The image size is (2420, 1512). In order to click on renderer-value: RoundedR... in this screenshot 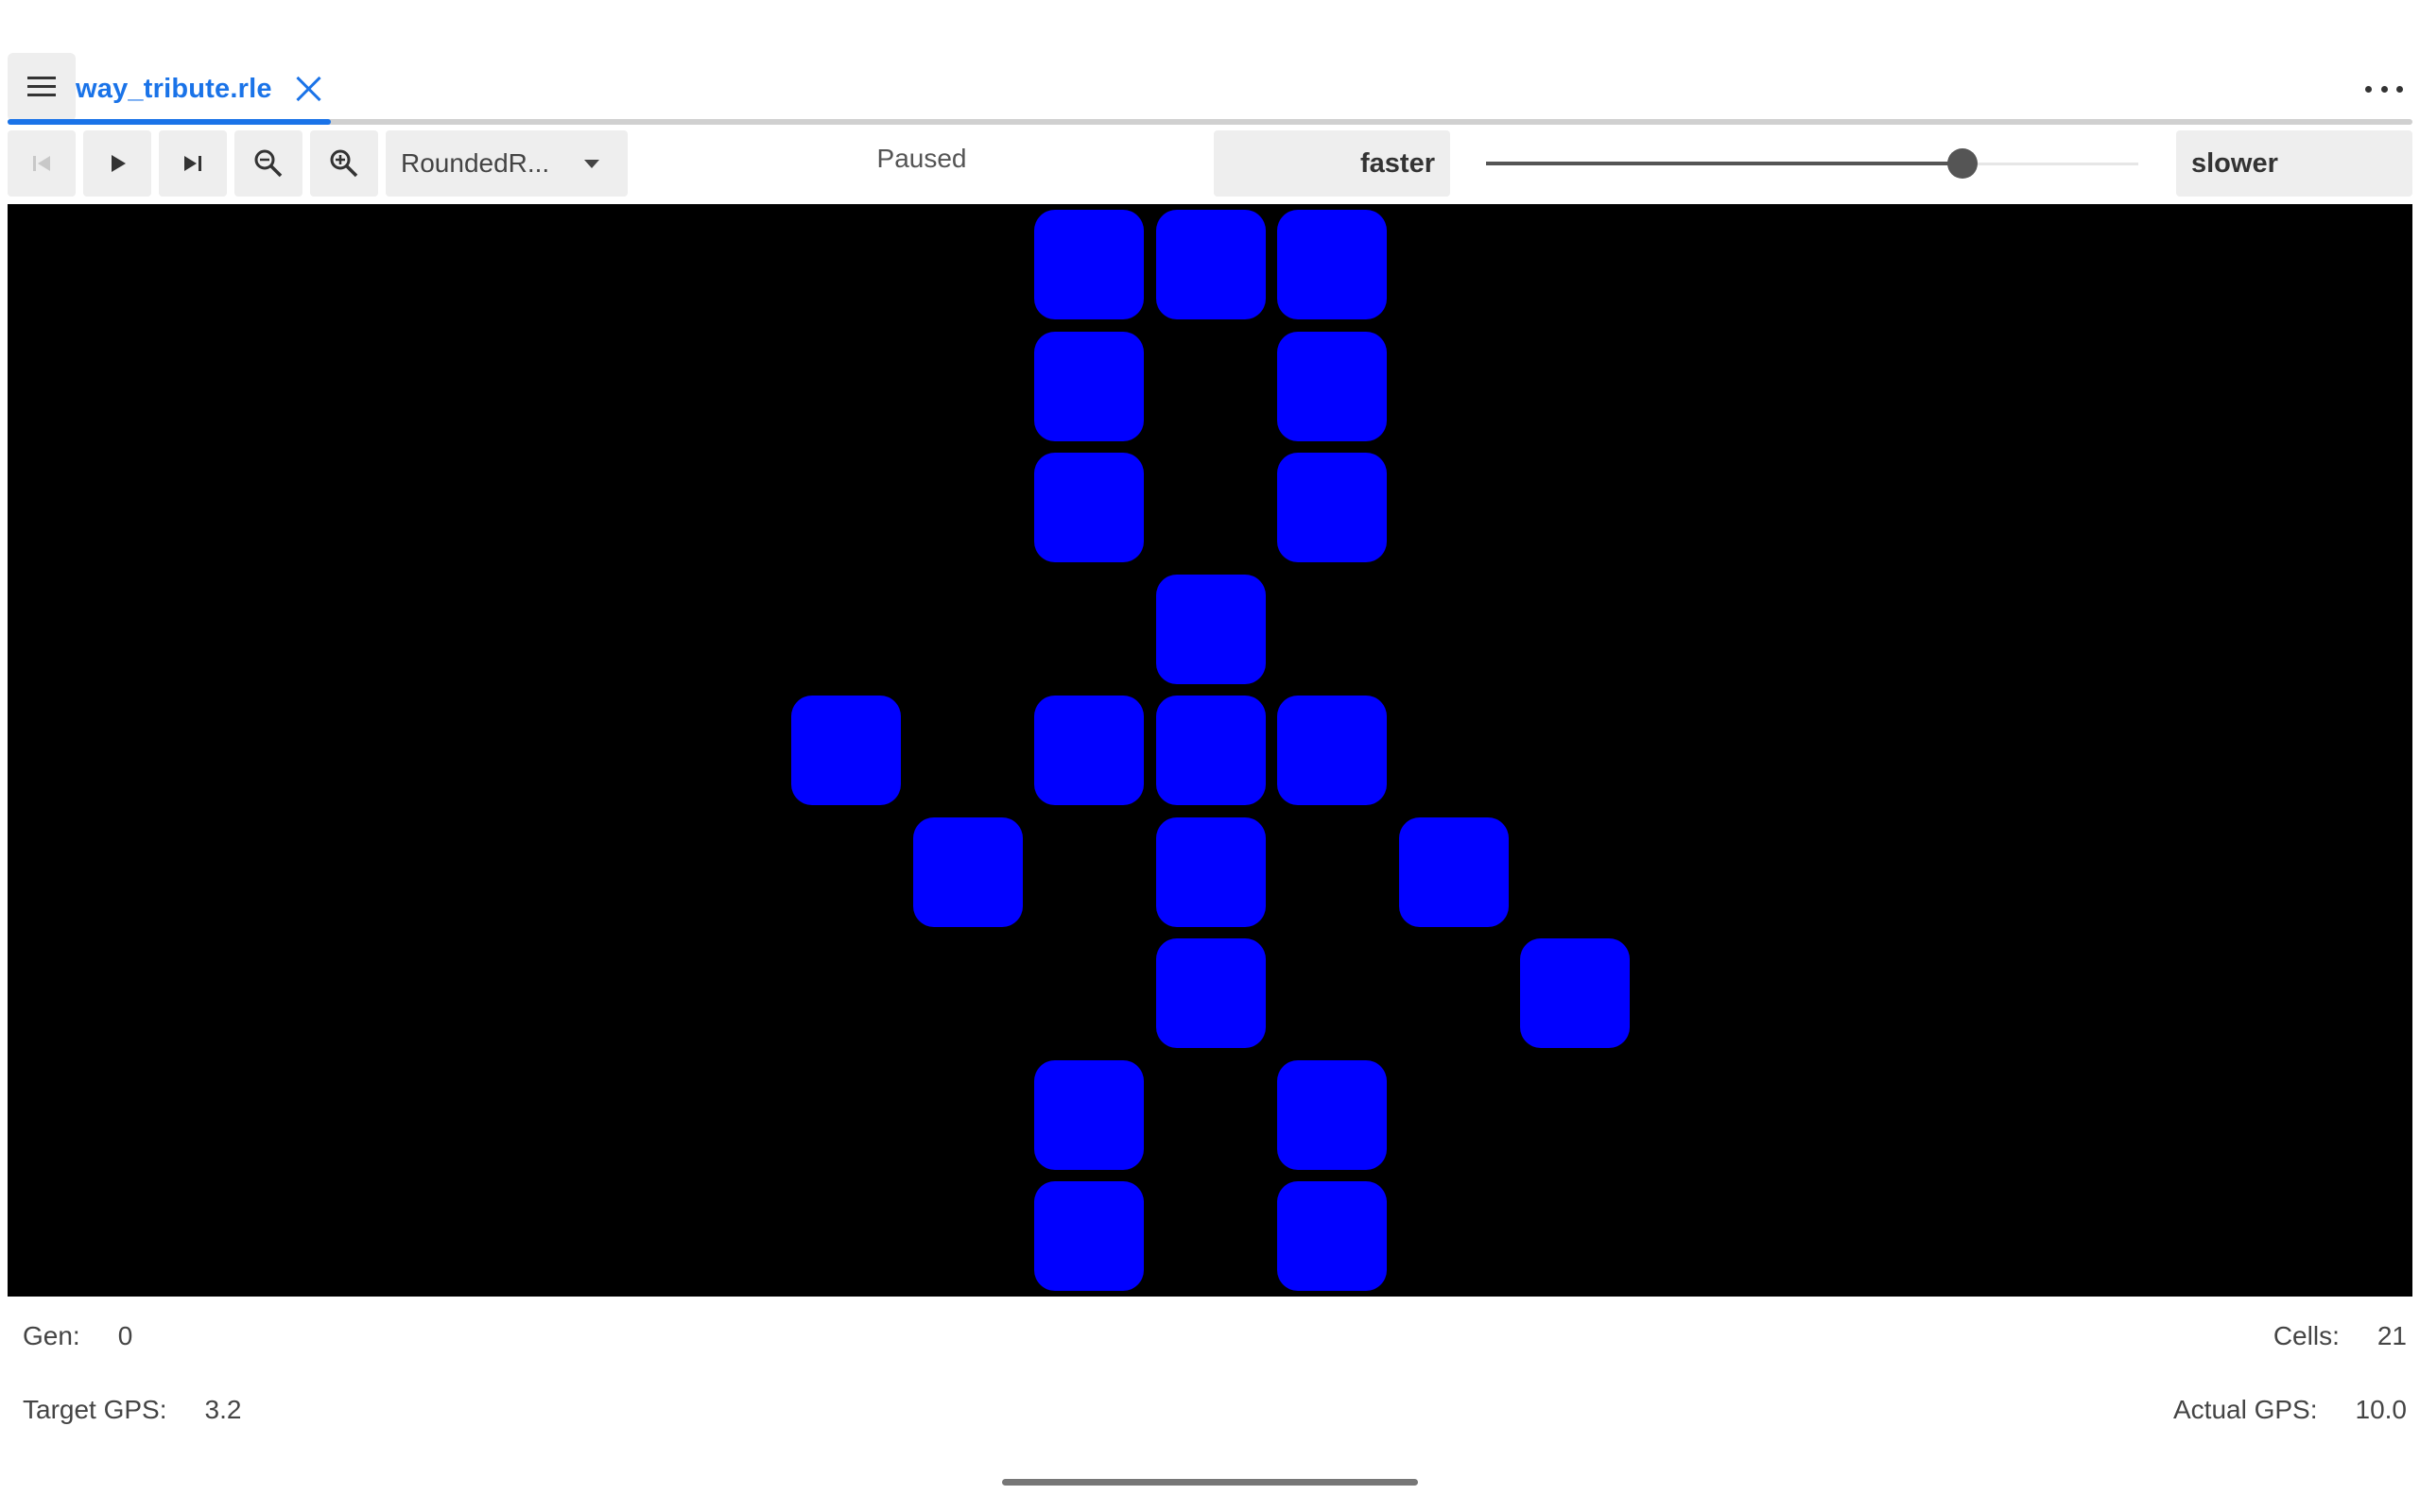, I will do `click(475, 163)`.